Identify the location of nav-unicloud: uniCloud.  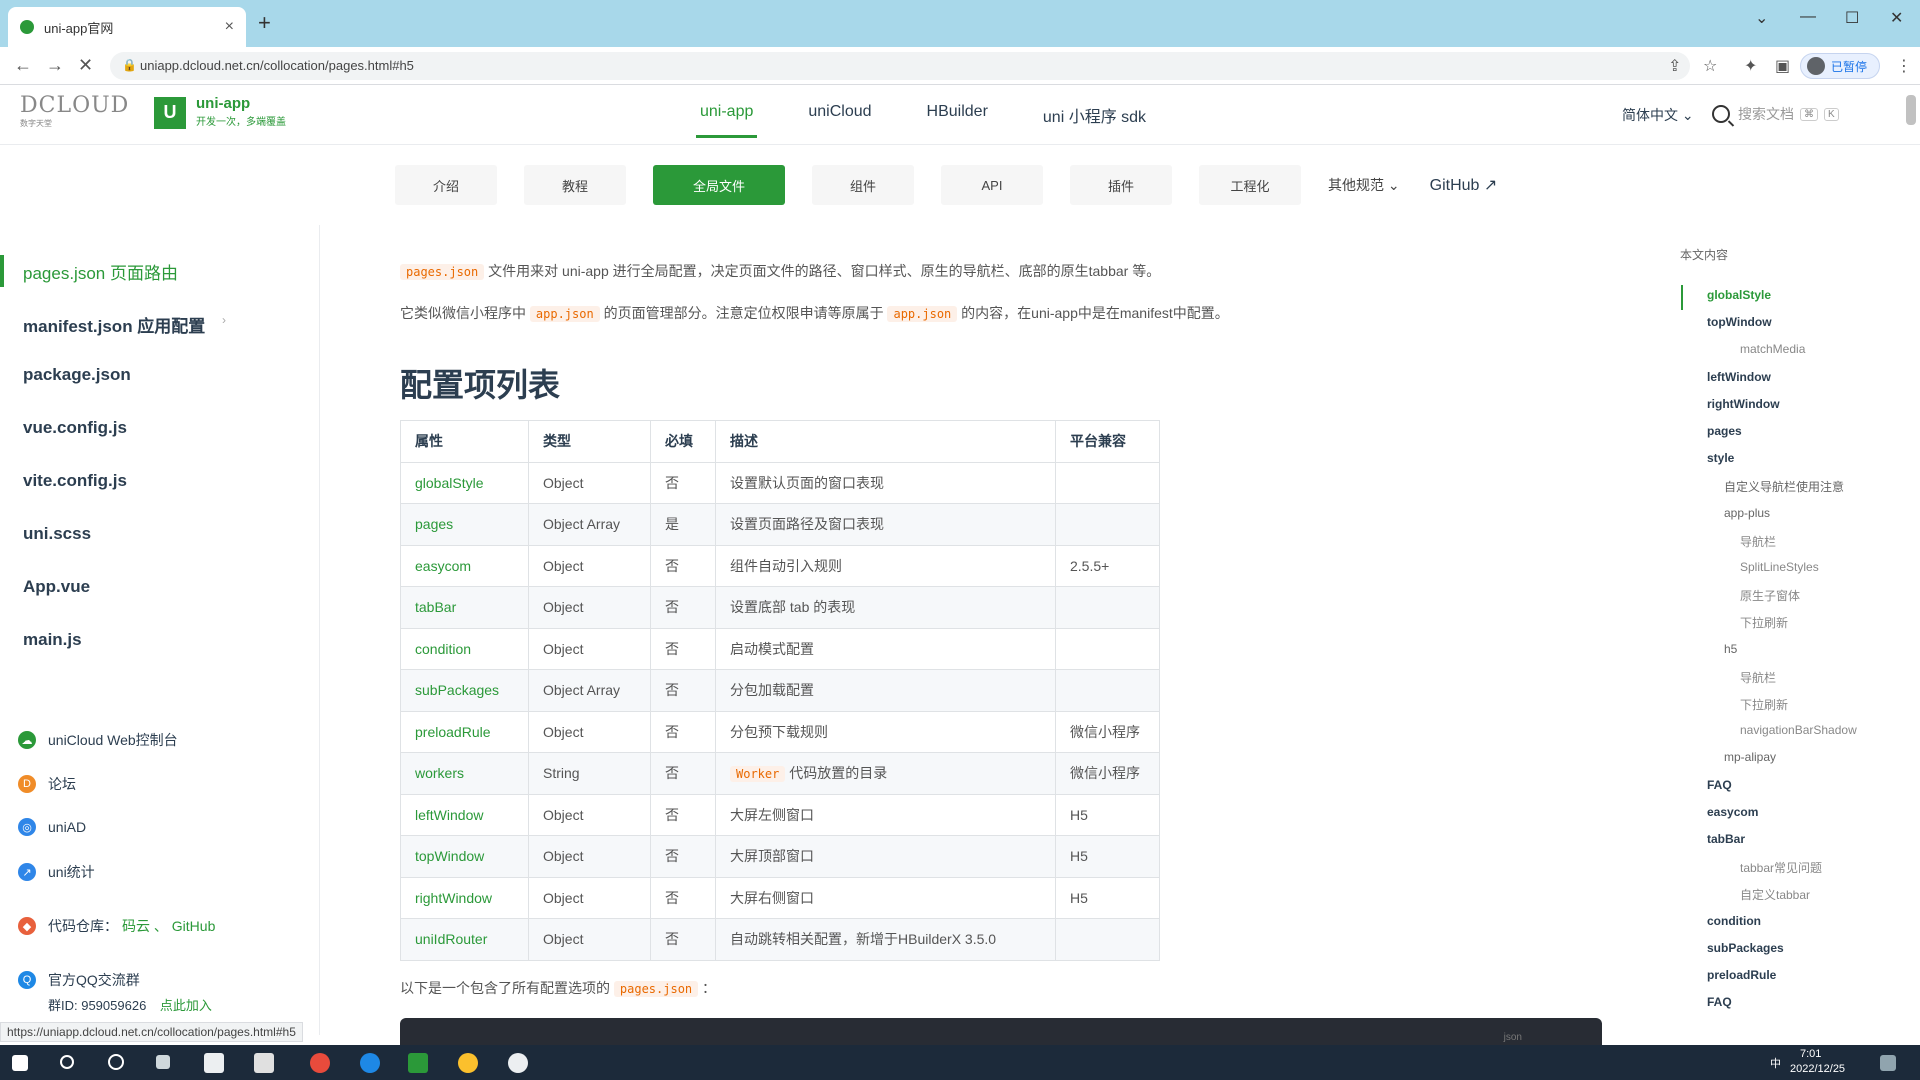
(839, 115).